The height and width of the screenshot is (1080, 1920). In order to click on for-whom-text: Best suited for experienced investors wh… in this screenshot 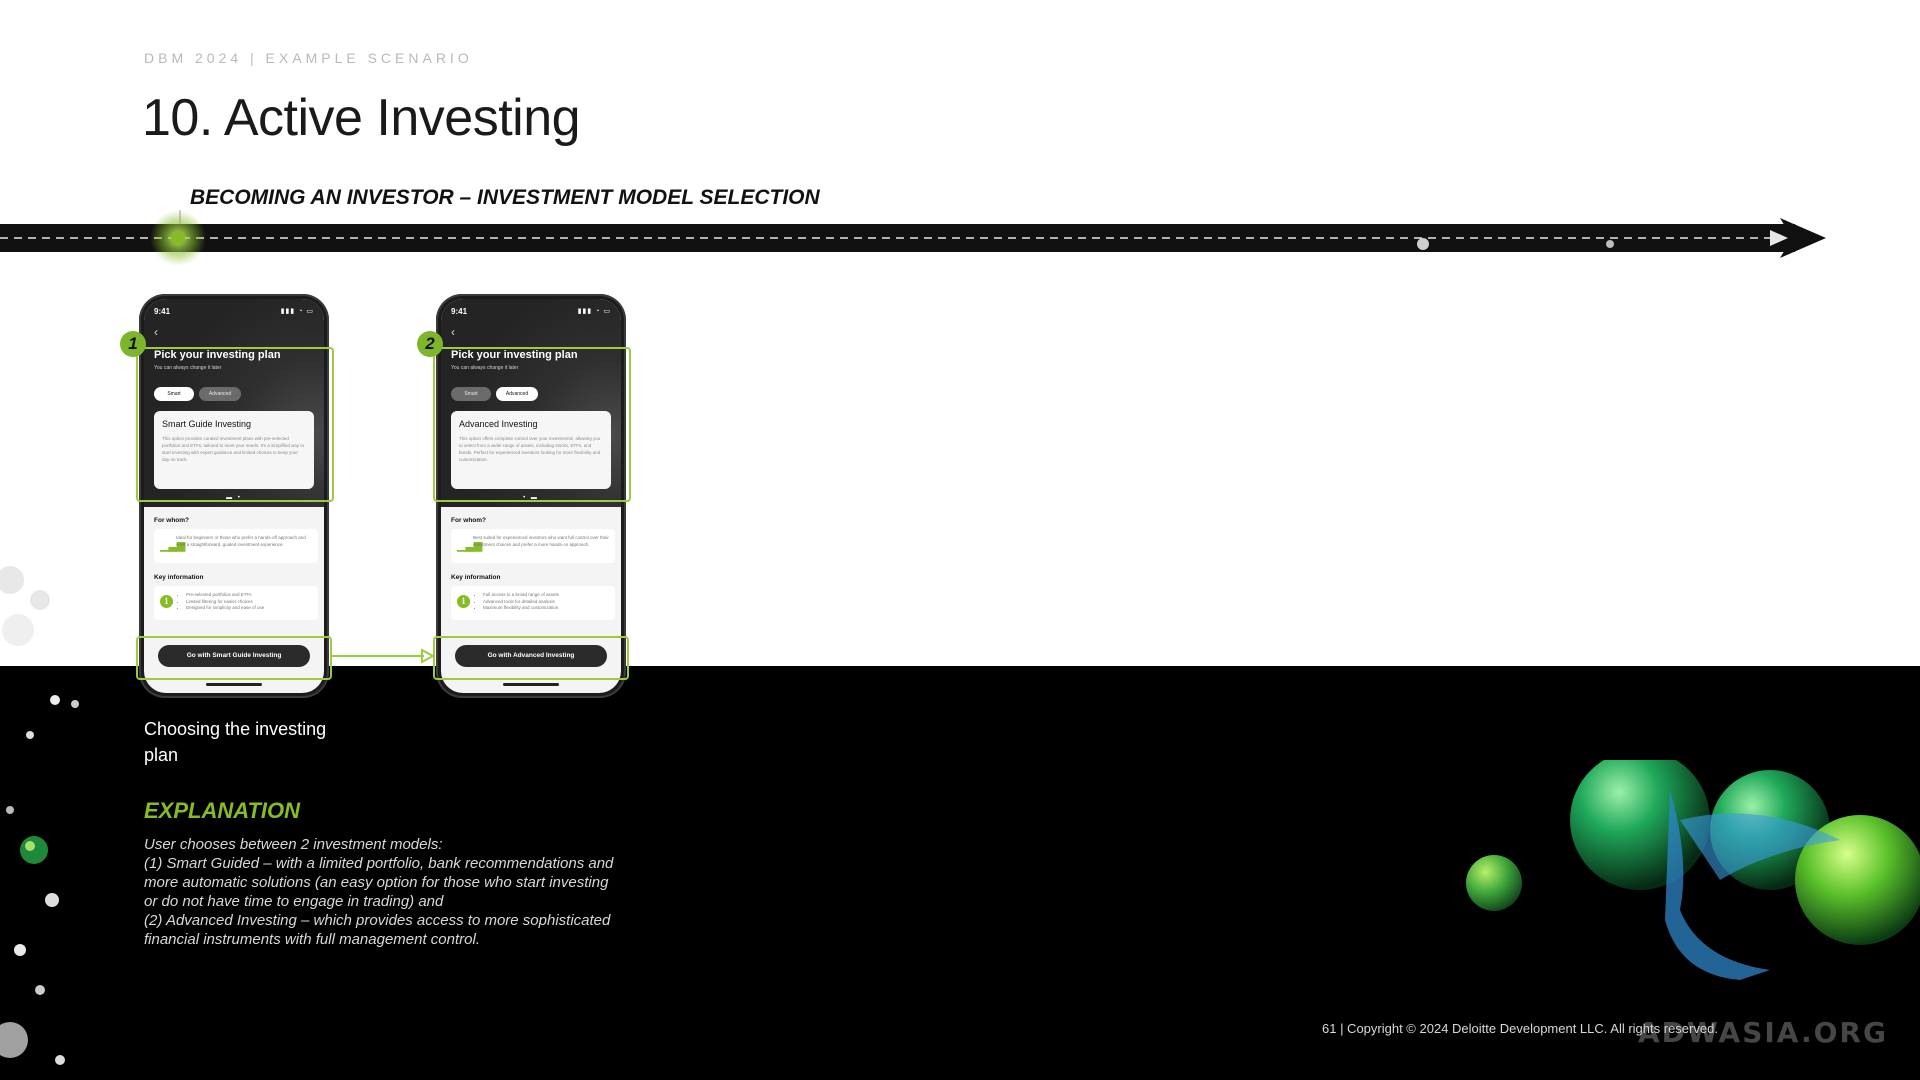, I will do `click(541, 541)`.